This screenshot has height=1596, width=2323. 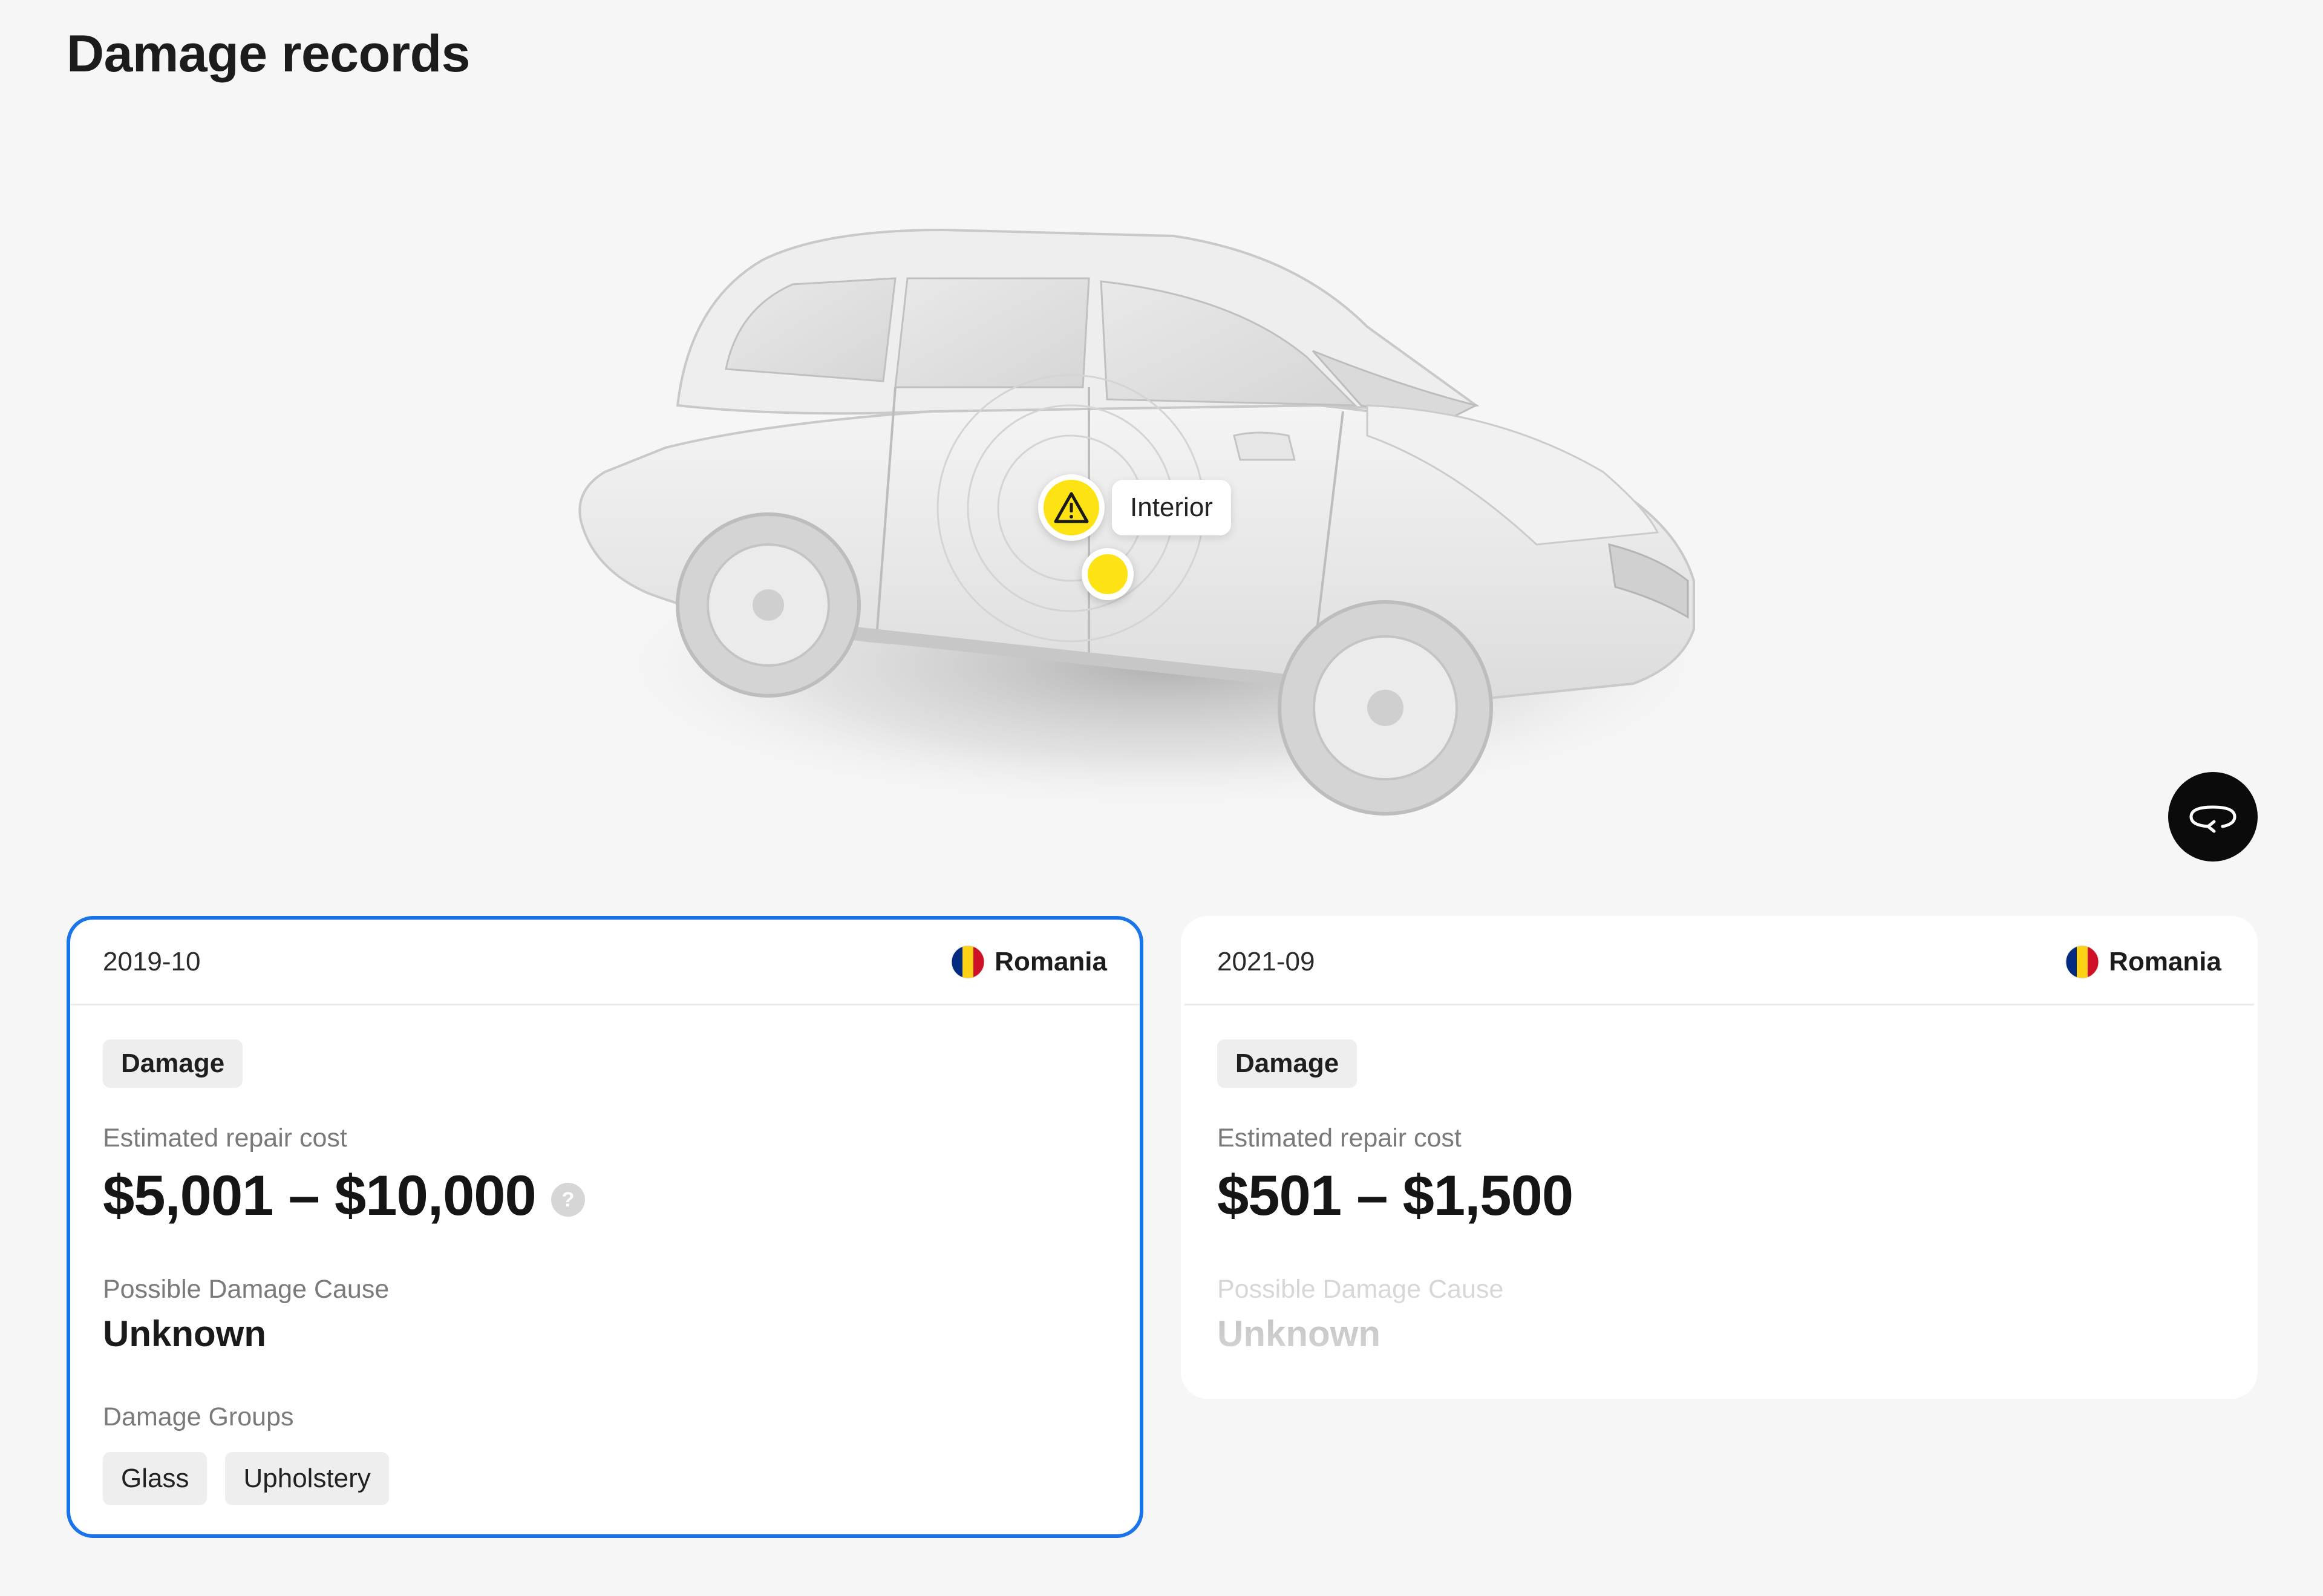 I want to click on damage-marker-label: Interior, so click(x=1171, y=507).